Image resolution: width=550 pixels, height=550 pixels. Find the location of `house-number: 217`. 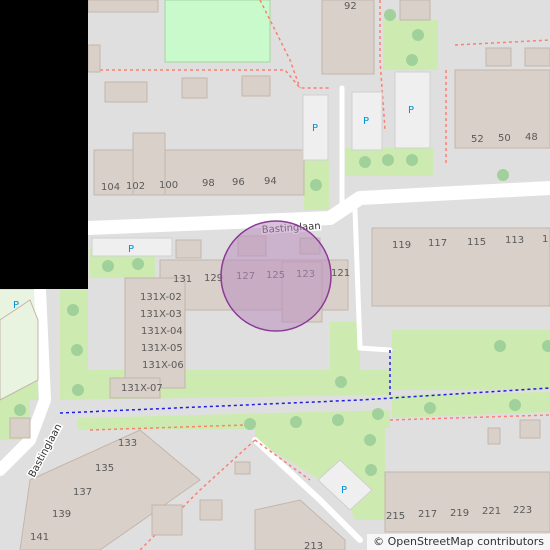

house-number: 217 is located at coordinates (427, 514).